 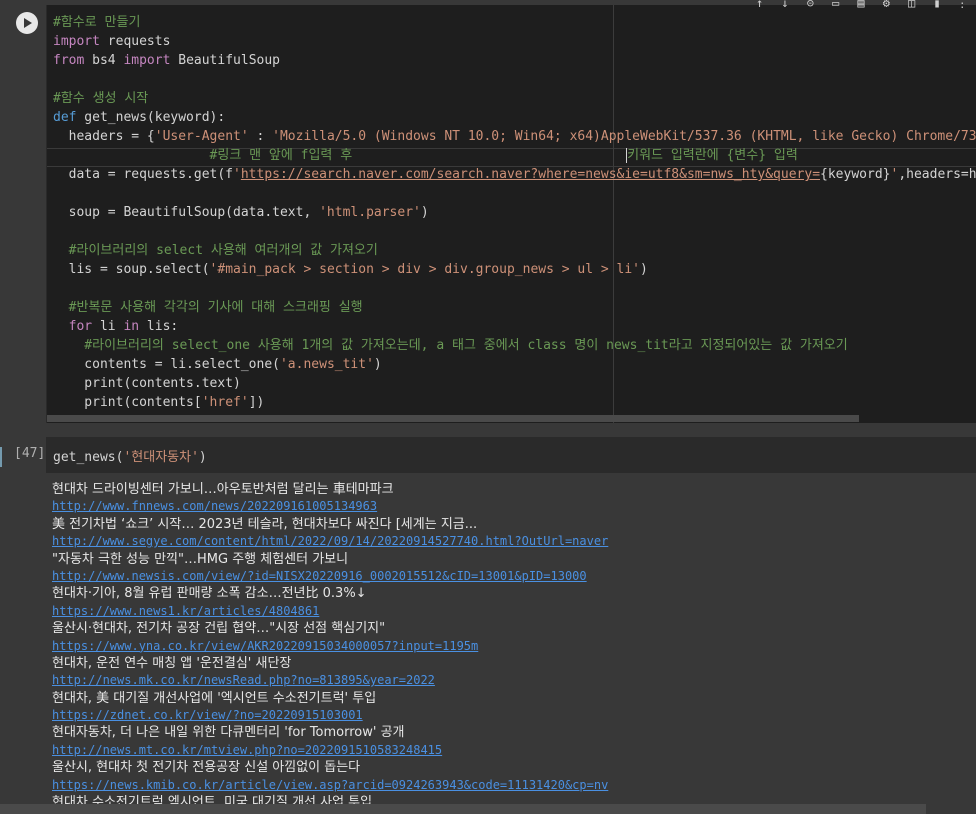 What do you see at coordinates (161, 457) in the screenshot?
I see `code-string: '현대자동차'` at bounding box center [161, 457].